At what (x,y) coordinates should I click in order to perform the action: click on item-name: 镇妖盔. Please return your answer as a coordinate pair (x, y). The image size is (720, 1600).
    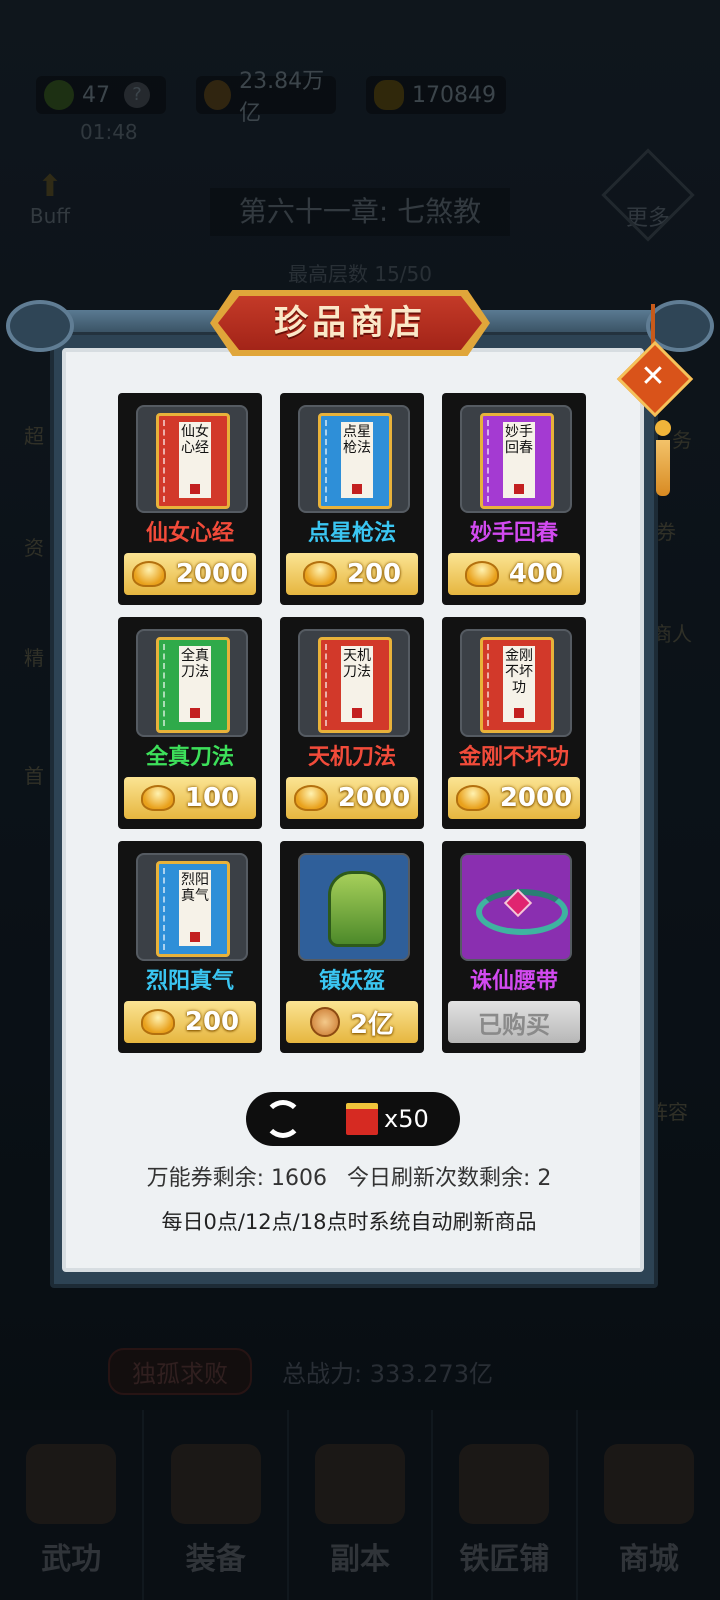
    Looking at the image, I should click on (351, 981).